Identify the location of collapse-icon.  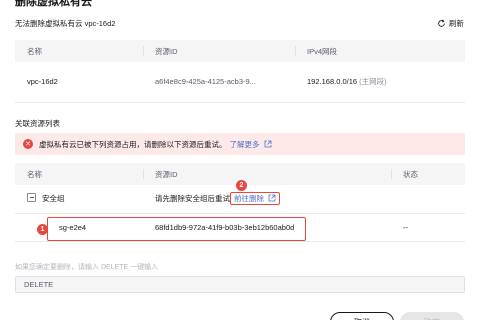
(31, 198).